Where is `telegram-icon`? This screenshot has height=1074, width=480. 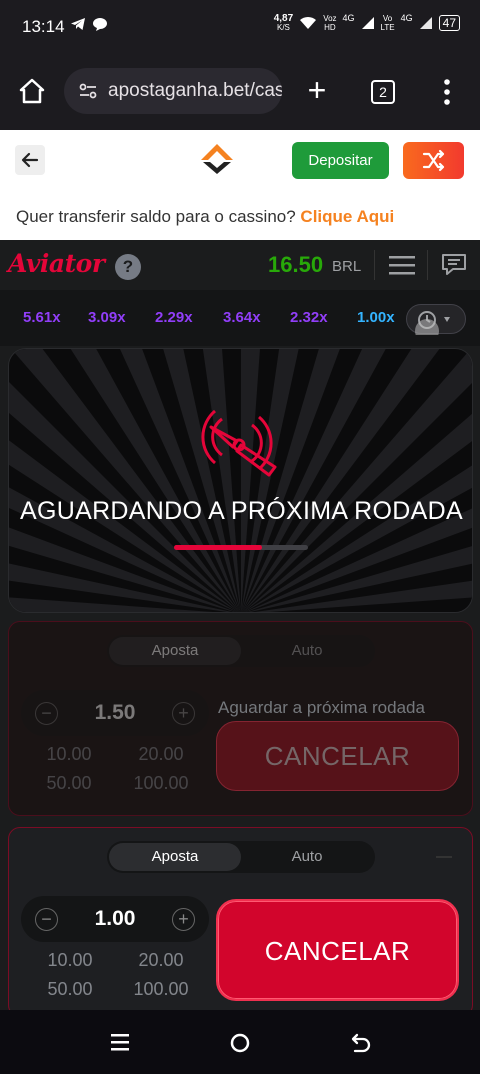 telegram-icon is located at coordinates (78, 24).